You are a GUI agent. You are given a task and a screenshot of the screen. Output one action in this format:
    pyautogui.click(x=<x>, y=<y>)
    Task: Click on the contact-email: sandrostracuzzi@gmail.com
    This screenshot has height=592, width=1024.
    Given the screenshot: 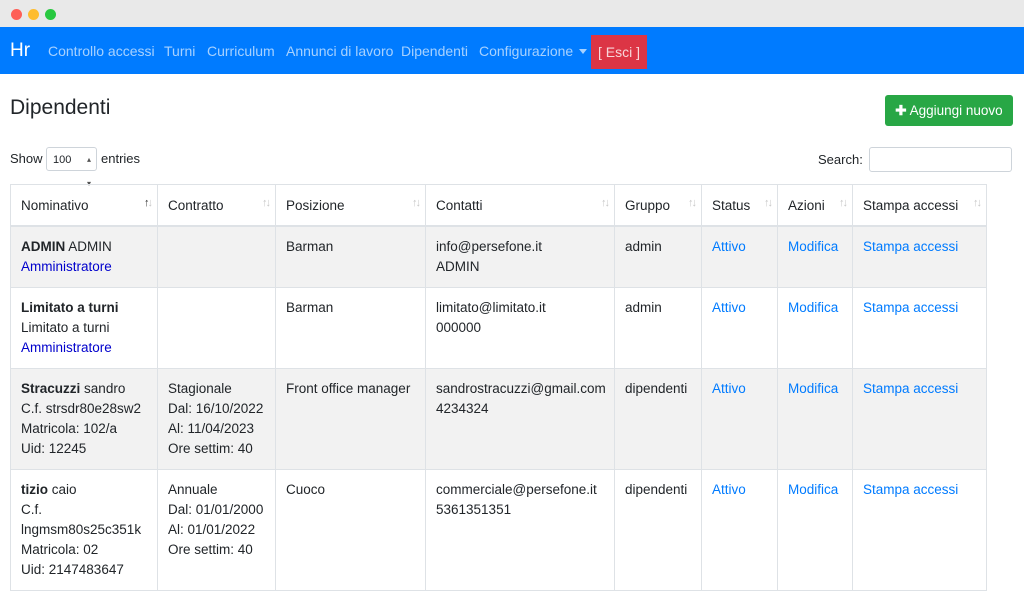 What is the action you would take?
    pyautogui.click(x=521, y=388)
    